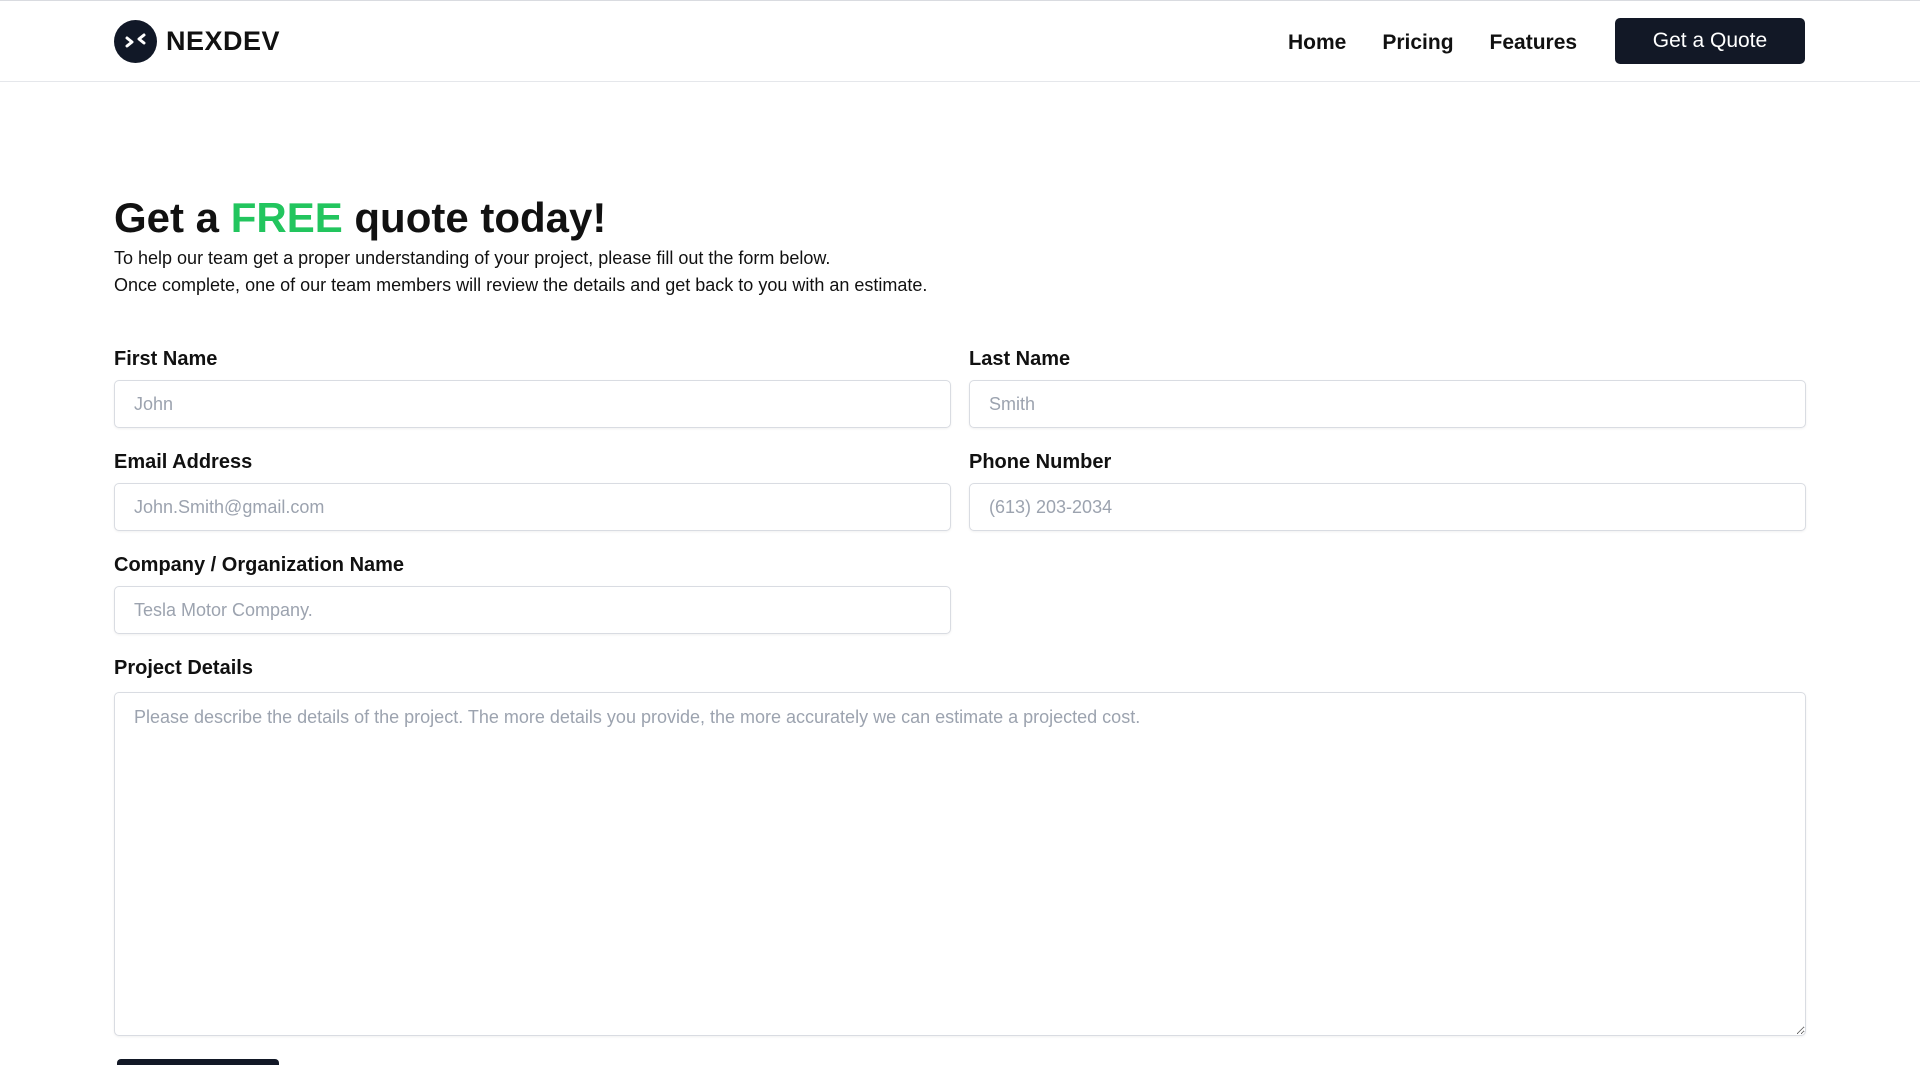 Image resolution: width=1920 pixels, height=1065 pixels. Describe the element at coordinates (172, 217) in the screenshot. I see `title-prefix: Get a` at that location.